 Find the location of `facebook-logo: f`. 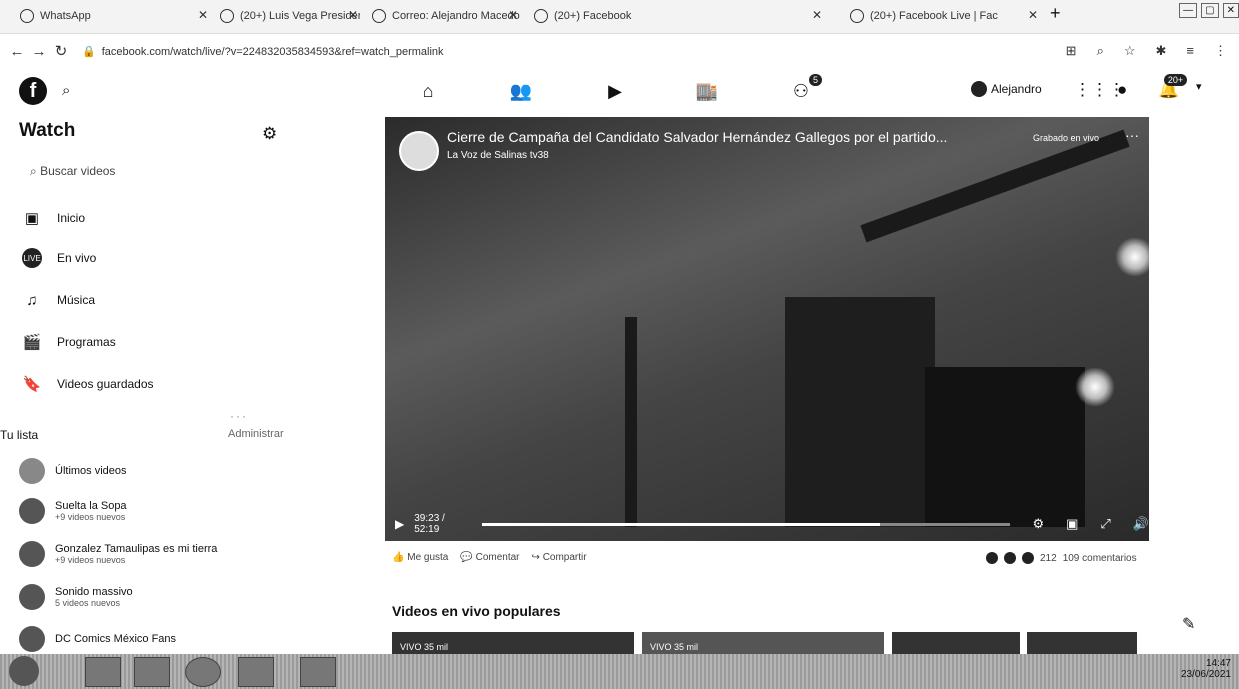

facebook-logo: f is located at coordinates (33, 91).